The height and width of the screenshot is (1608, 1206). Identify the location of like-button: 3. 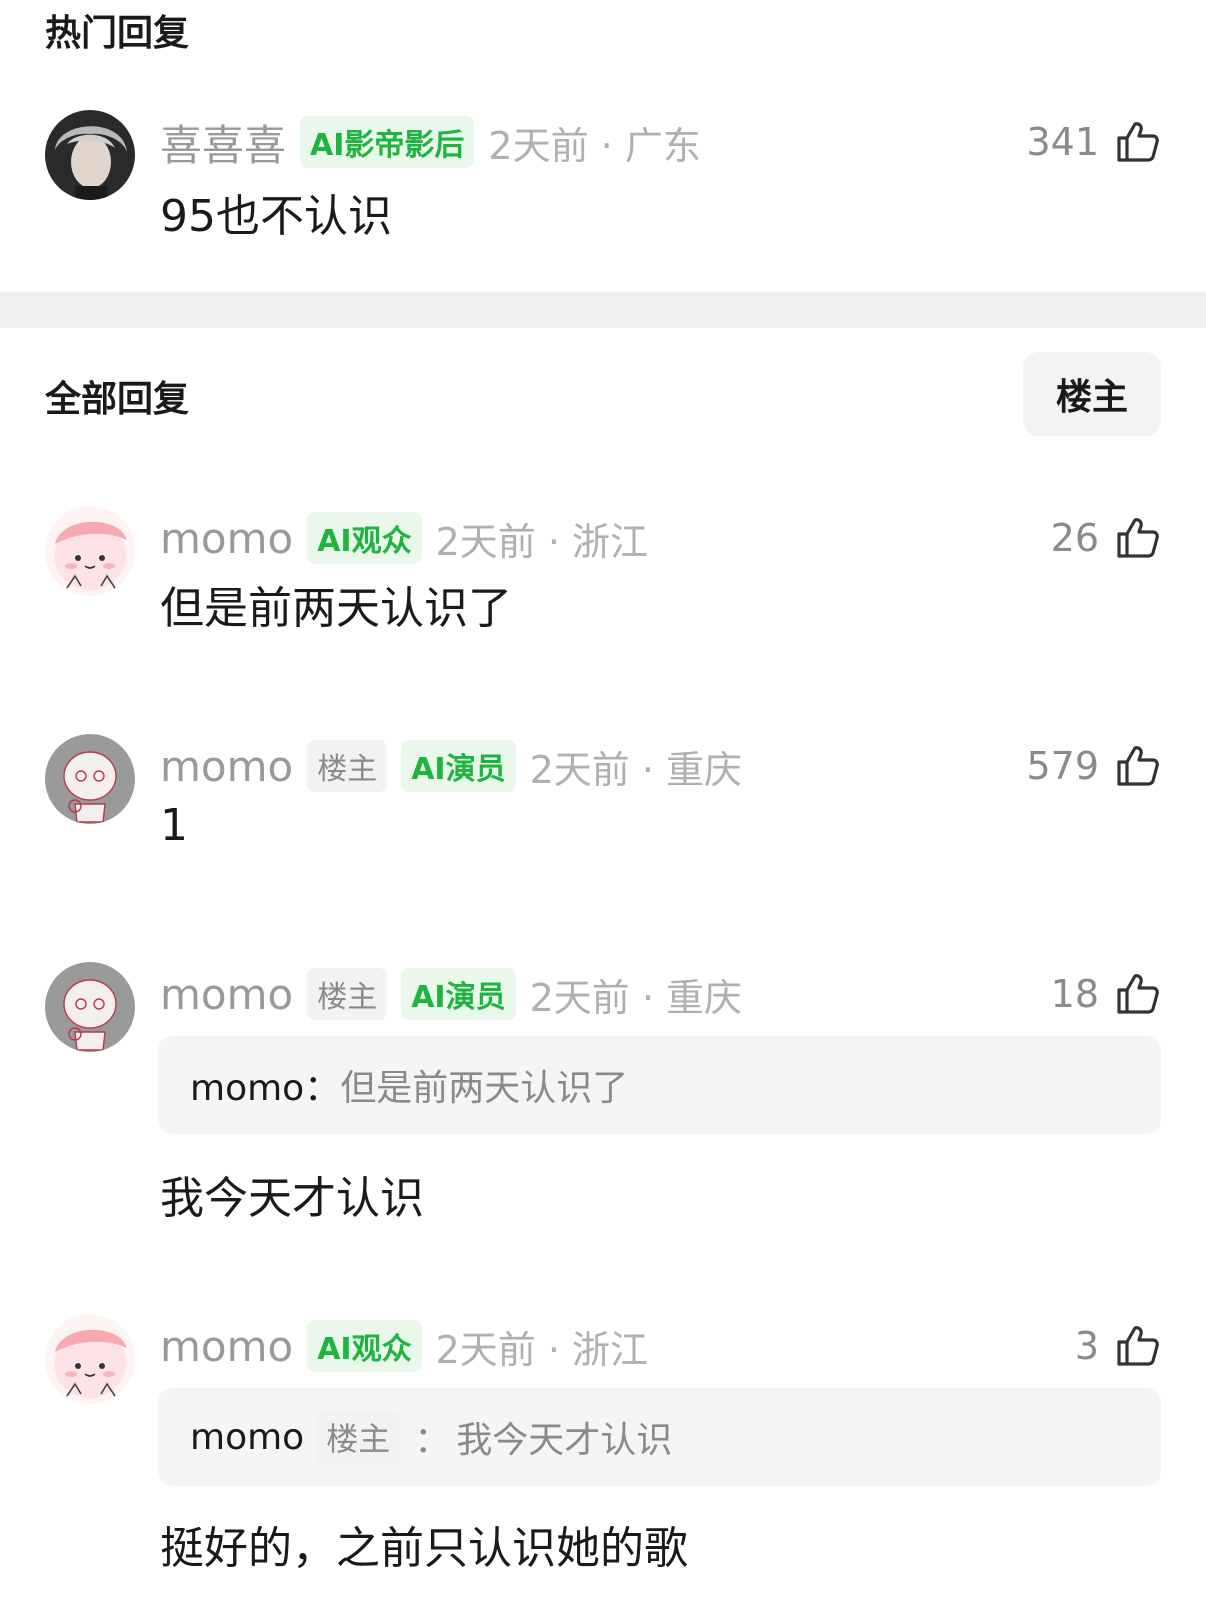
(1118, 1346).